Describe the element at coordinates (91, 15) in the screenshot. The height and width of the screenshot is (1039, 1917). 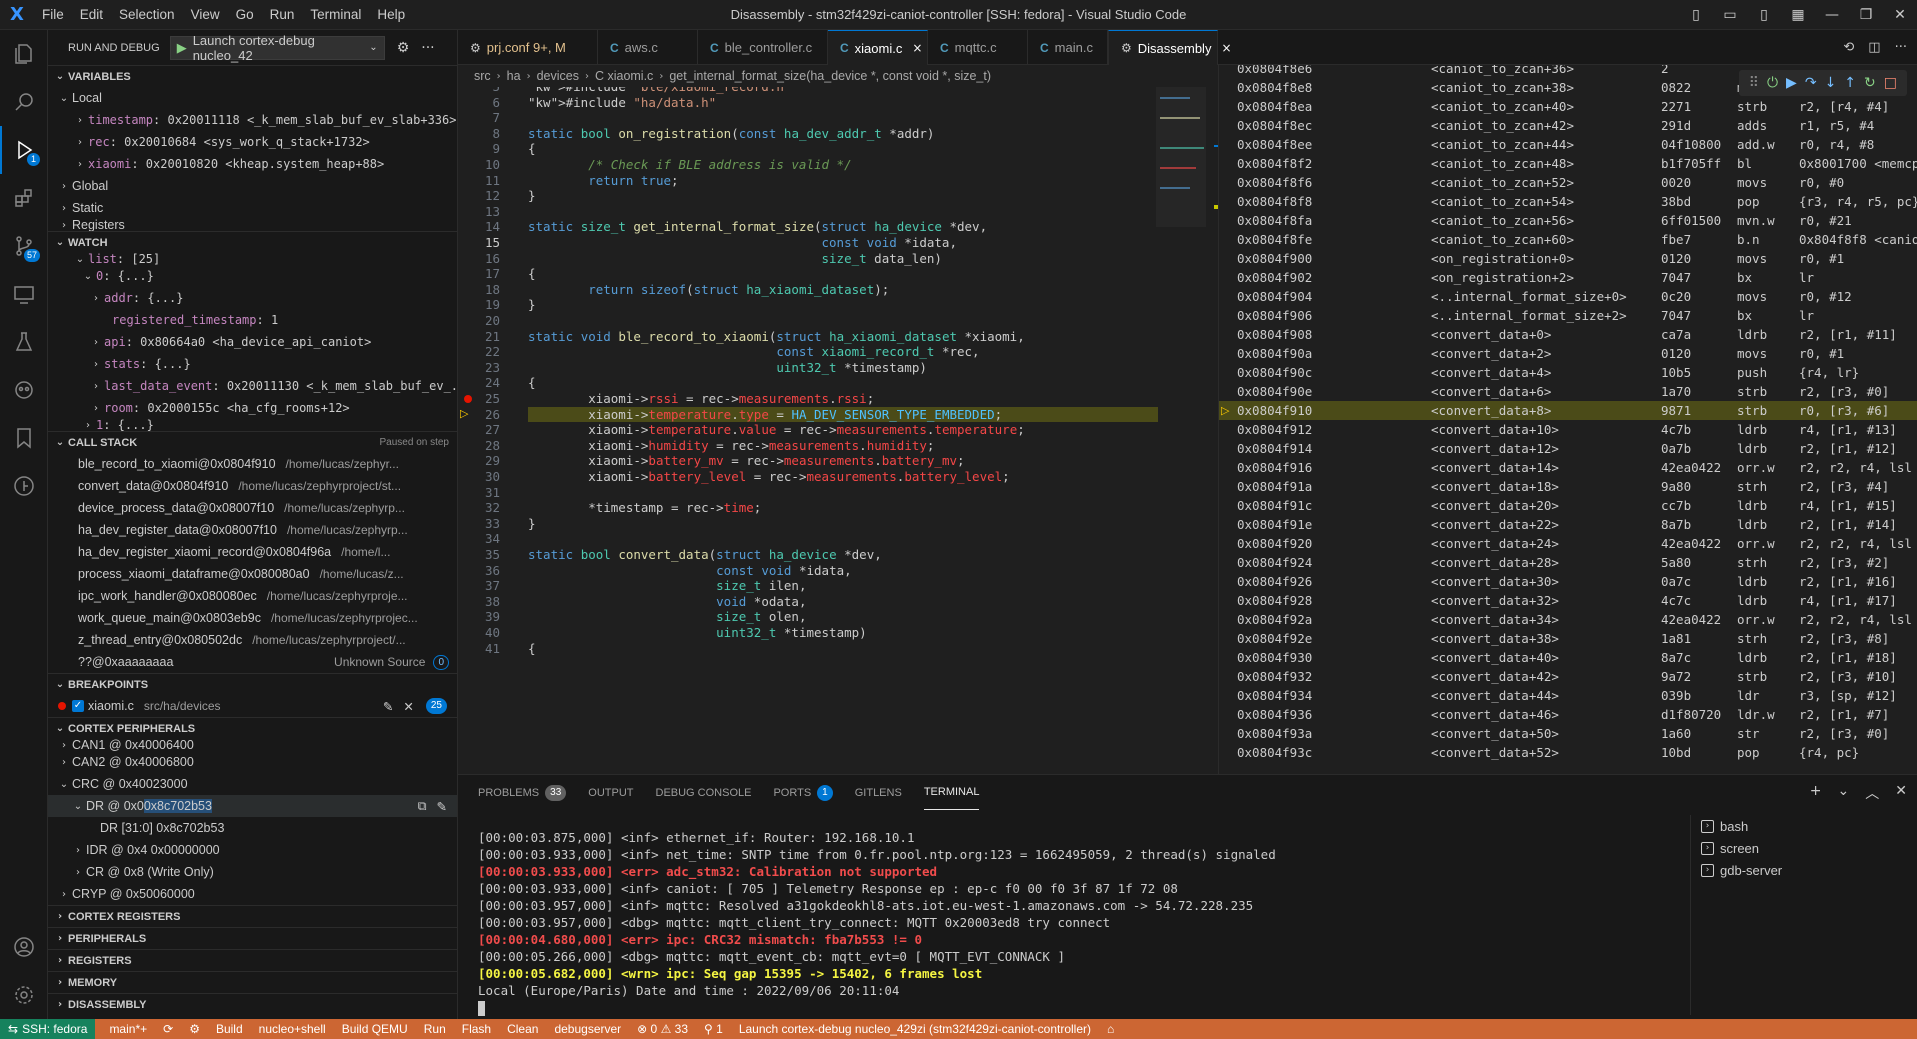
I see `menu-item-edit: Edit` at that location.